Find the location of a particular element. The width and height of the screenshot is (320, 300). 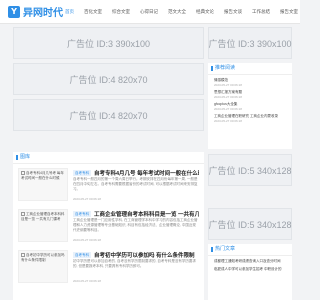

list-item: 成都理工通知考研成绩查询入口及查分时间 is located at coordinates (250, 260).